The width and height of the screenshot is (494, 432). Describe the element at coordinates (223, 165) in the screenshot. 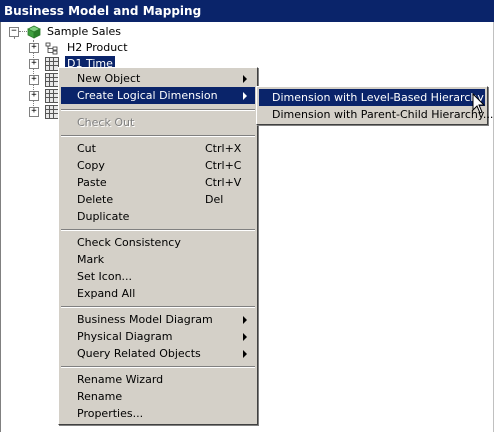

I see `menu-shortcut: Ctrl+C` at that location.